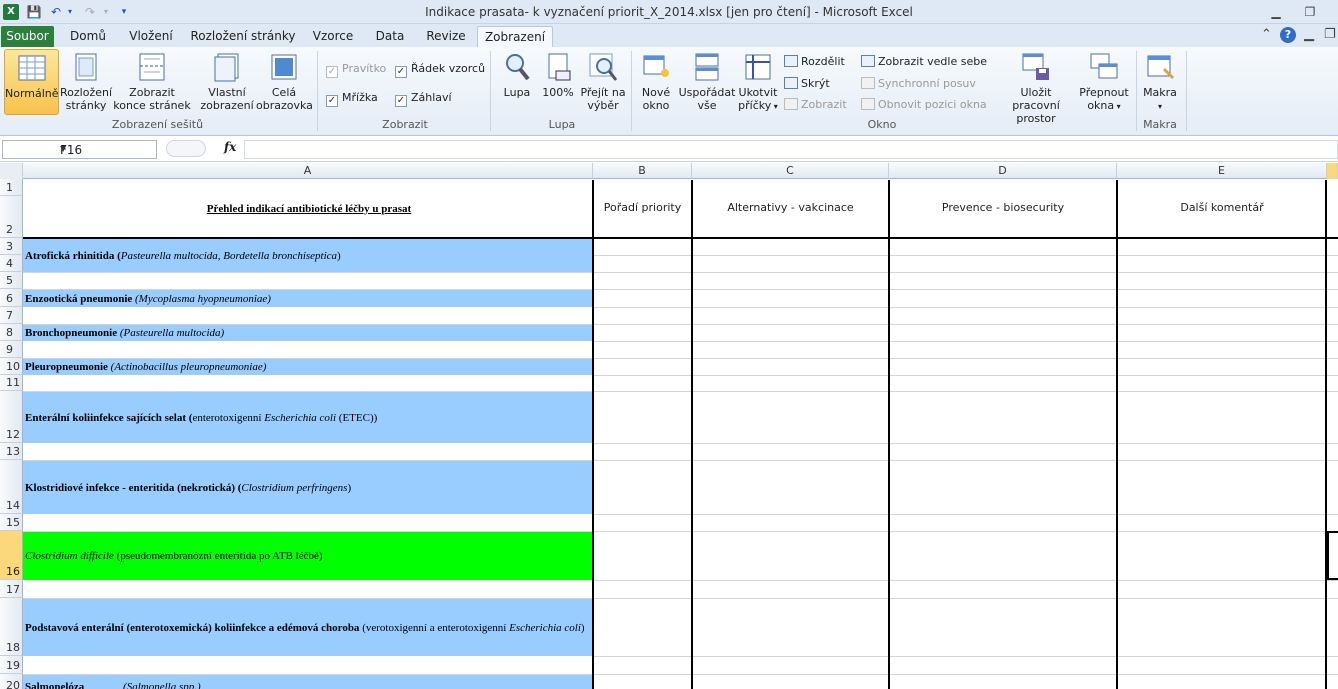 This screenshot has width=1338, height=689. What do you see at coordinates (515, 36) in the screenshot?
I see `tab-view: Zobrazení` at bounding box center [515, 36].